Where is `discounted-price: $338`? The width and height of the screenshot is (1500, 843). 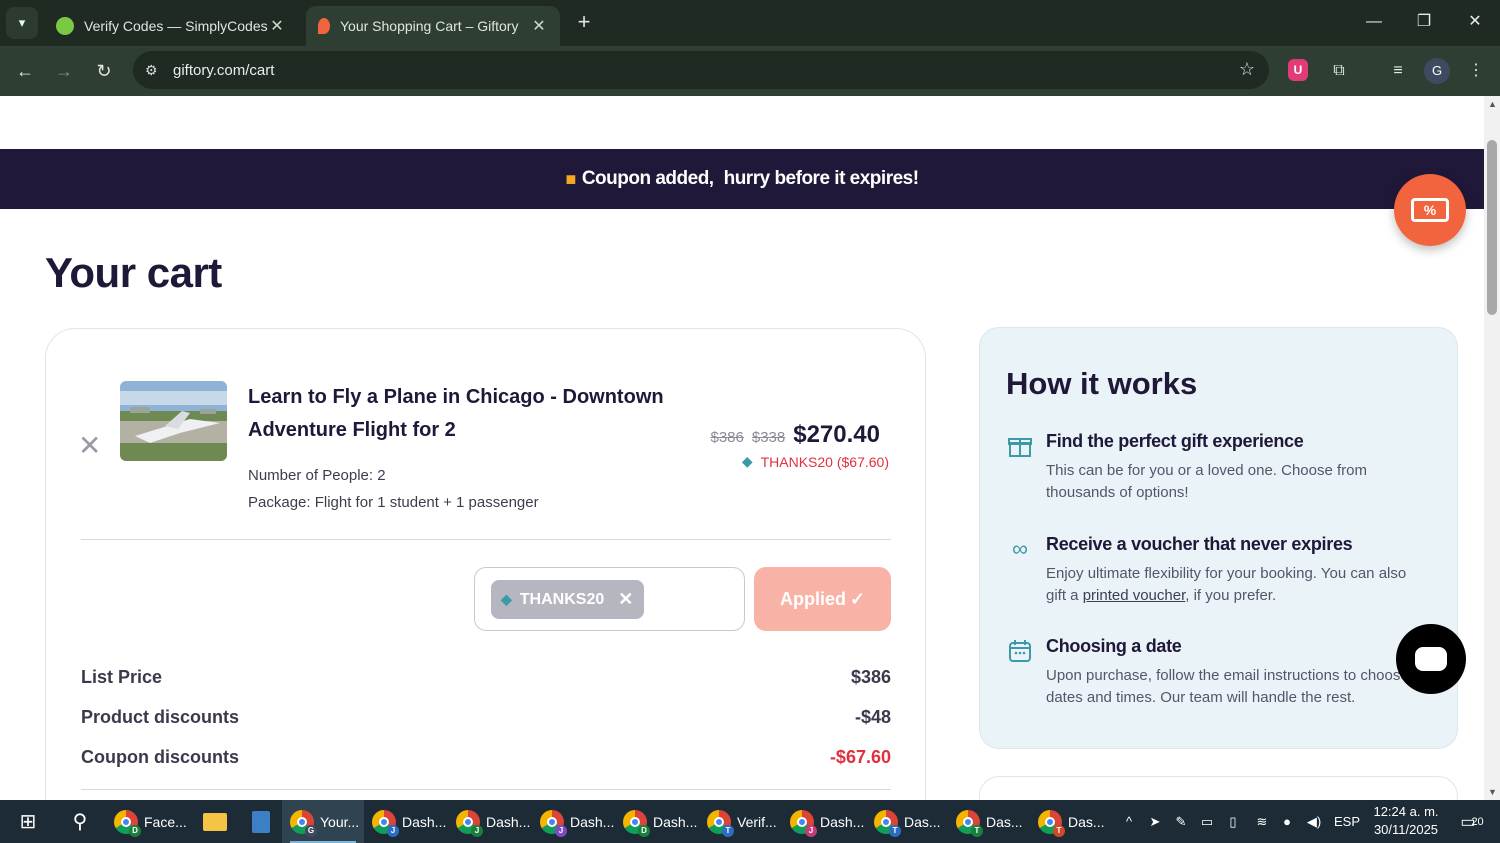 discounted-price: $338 is located at coordinates (768, 437).